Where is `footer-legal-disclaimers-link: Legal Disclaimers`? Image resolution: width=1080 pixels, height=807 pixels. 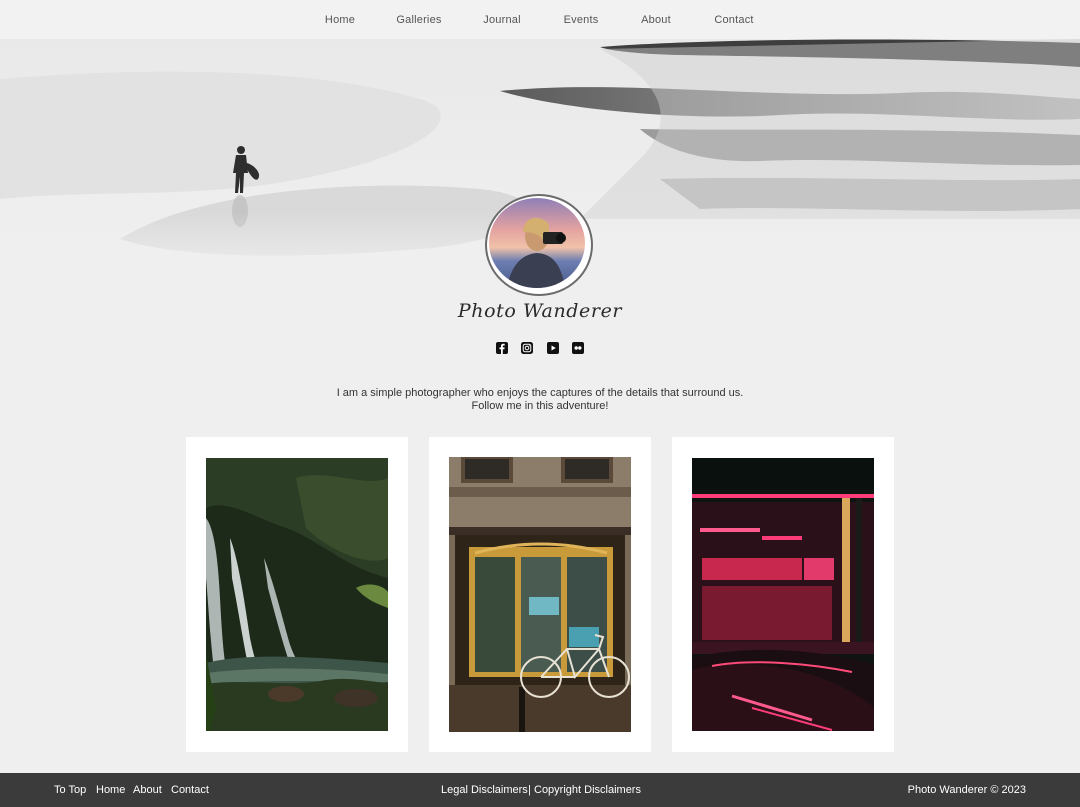 footer-legal-disclaimers-link: Legal Disclaimers is located at coordinates (484, 790).